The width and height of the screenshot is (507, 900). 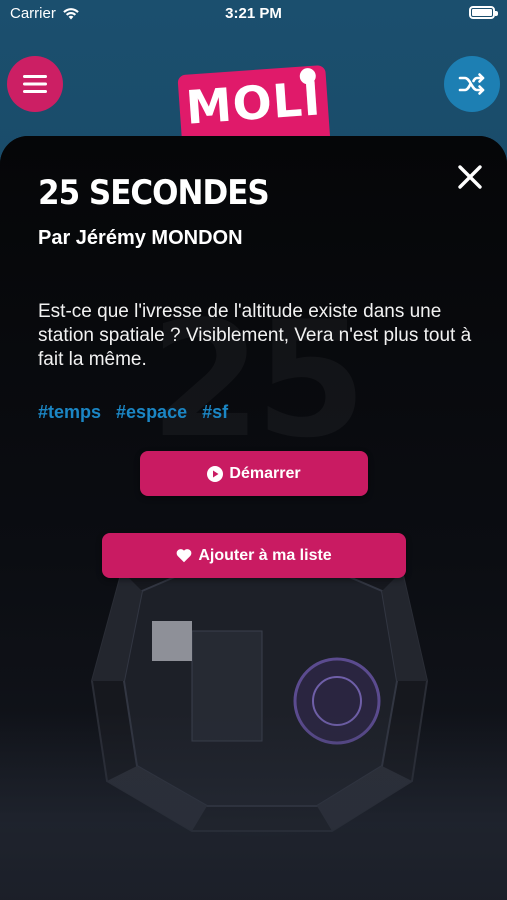 I want to click on shuffle-icon, so click(x=471, y=84).